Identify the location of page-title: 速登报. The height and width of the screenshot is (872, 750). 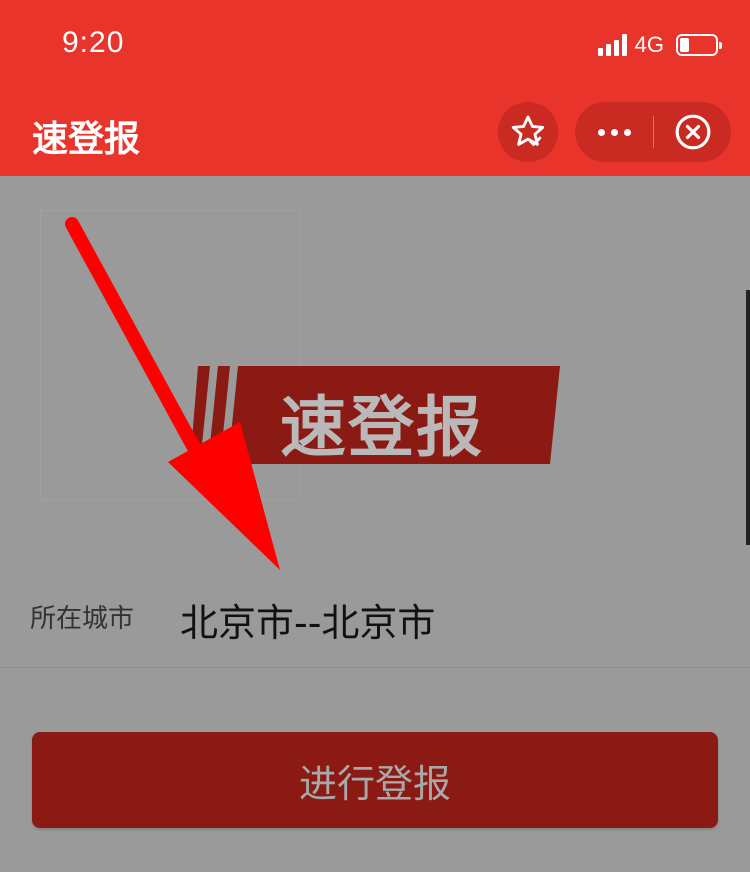
(86, 139).